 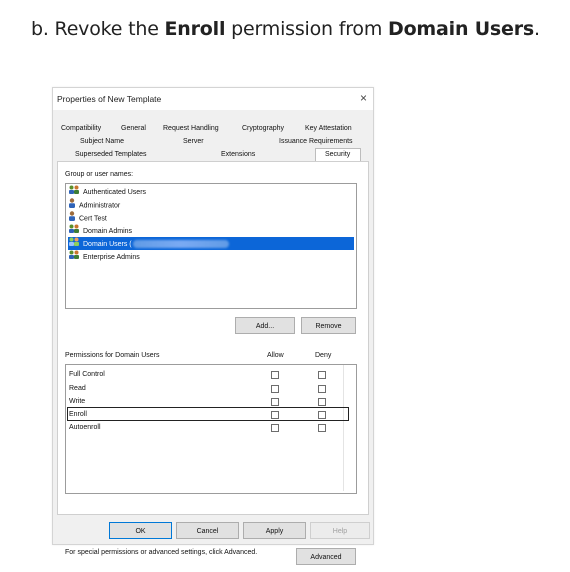 I want to click on permissions-label: Permissions for Domain Users, so click(x=112, y=355).